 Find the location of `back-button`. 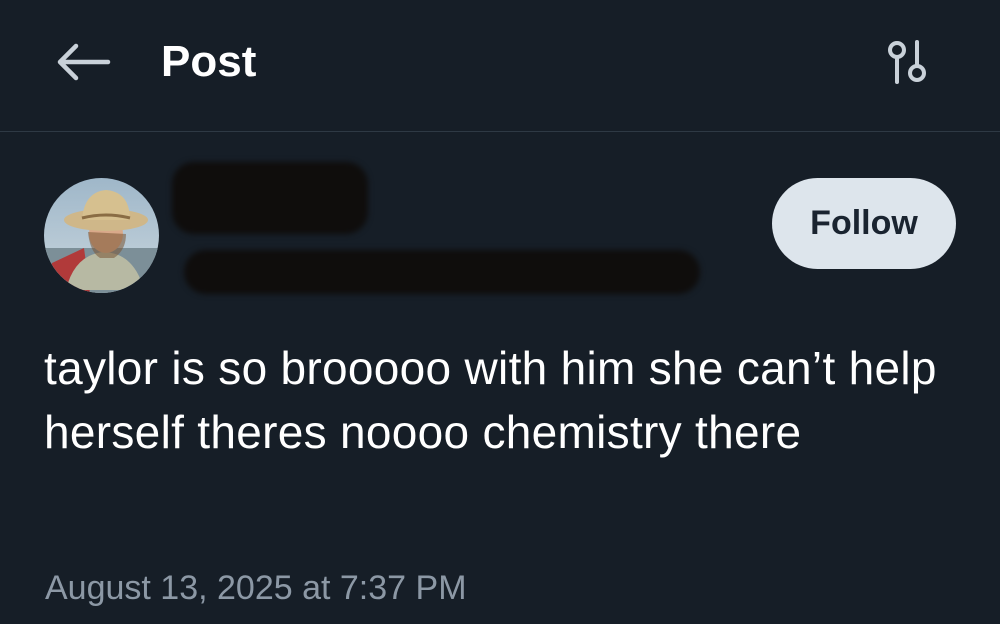

back-button is located at coordinates (83, 62).